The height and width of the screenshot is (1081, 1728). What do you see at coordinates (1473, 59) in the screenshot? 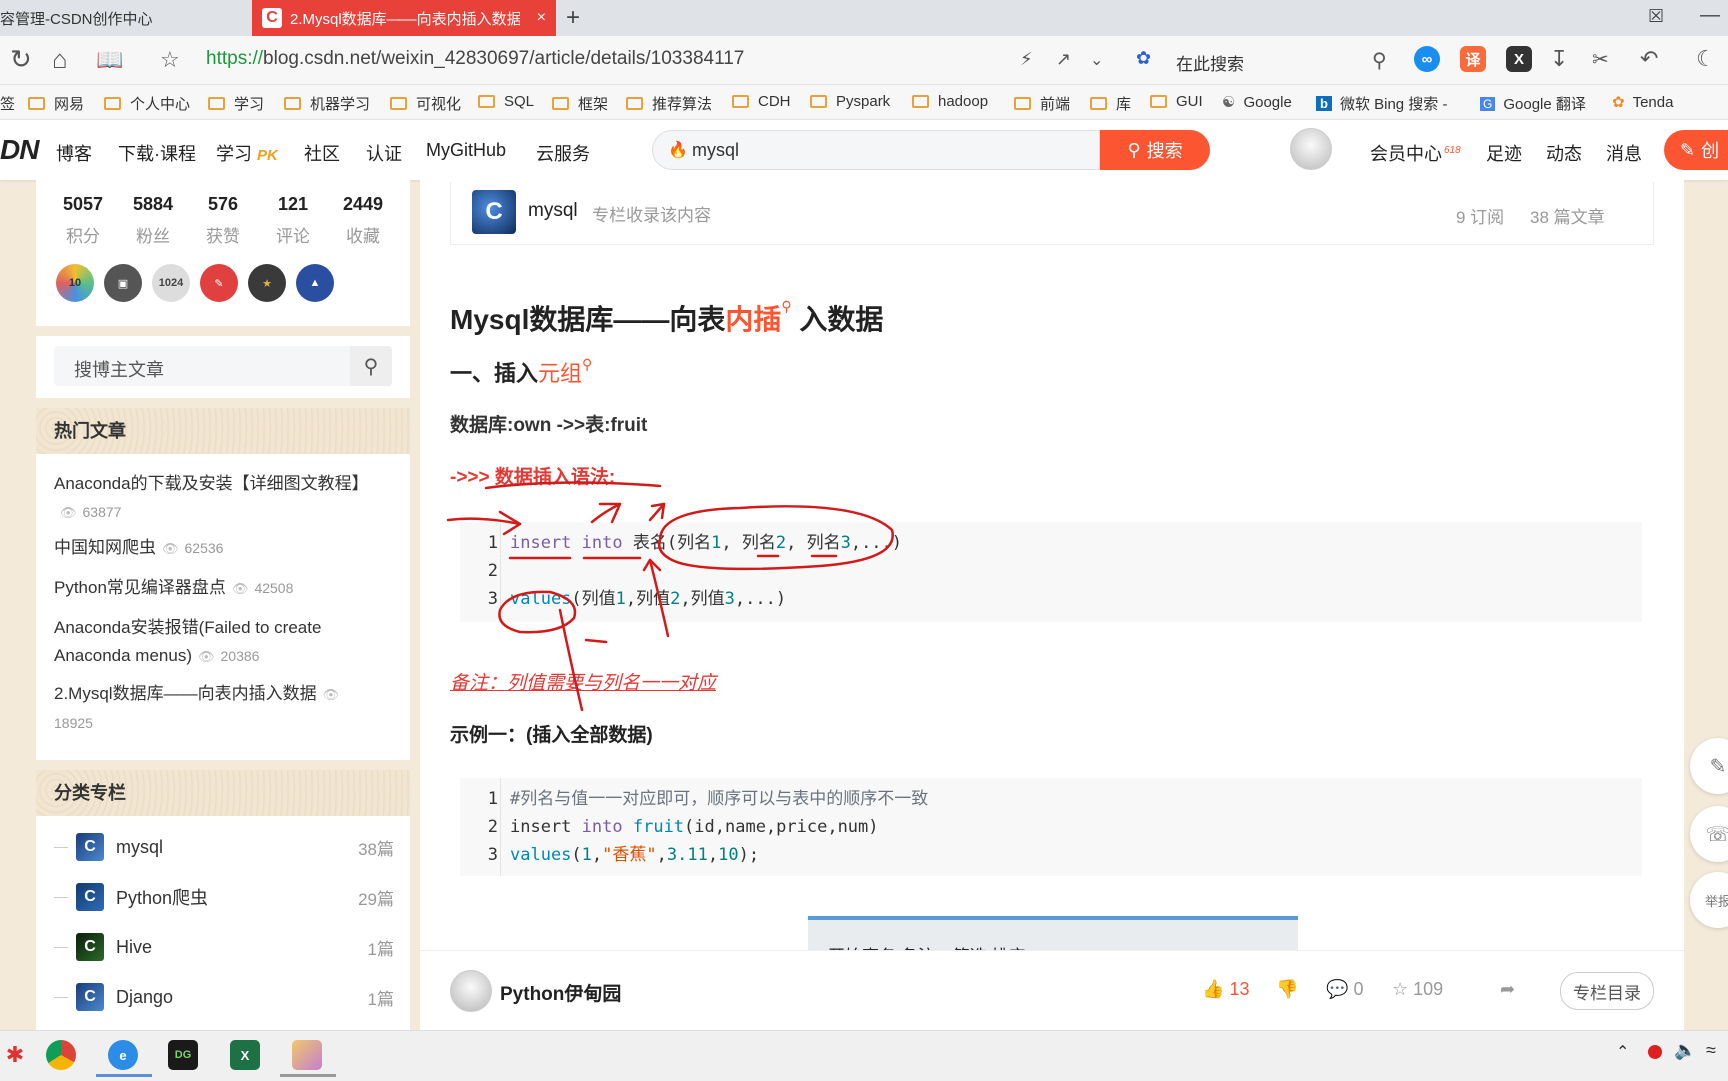
I see `translate-icon: 译` at bounding box center [1473, 59].